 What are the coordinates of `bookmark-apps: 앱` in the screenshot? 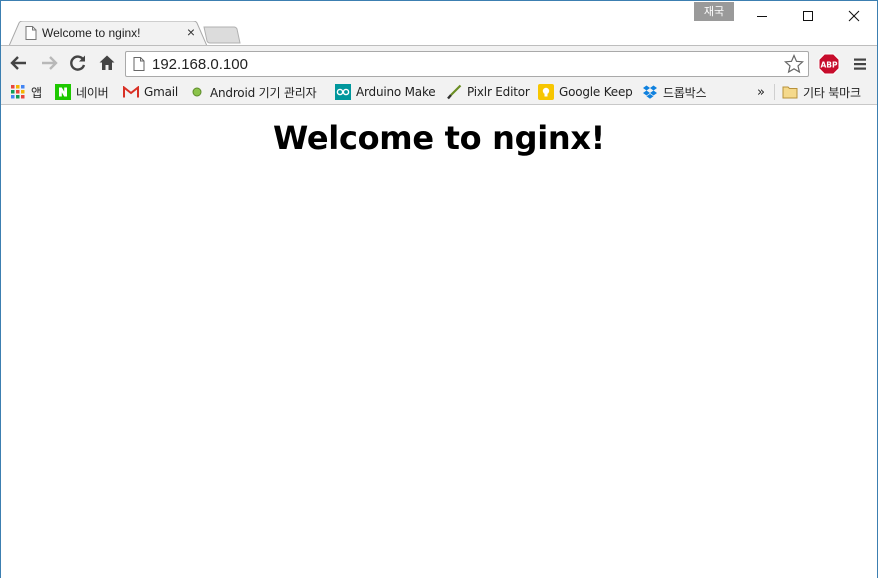 It's located at (26, 92).